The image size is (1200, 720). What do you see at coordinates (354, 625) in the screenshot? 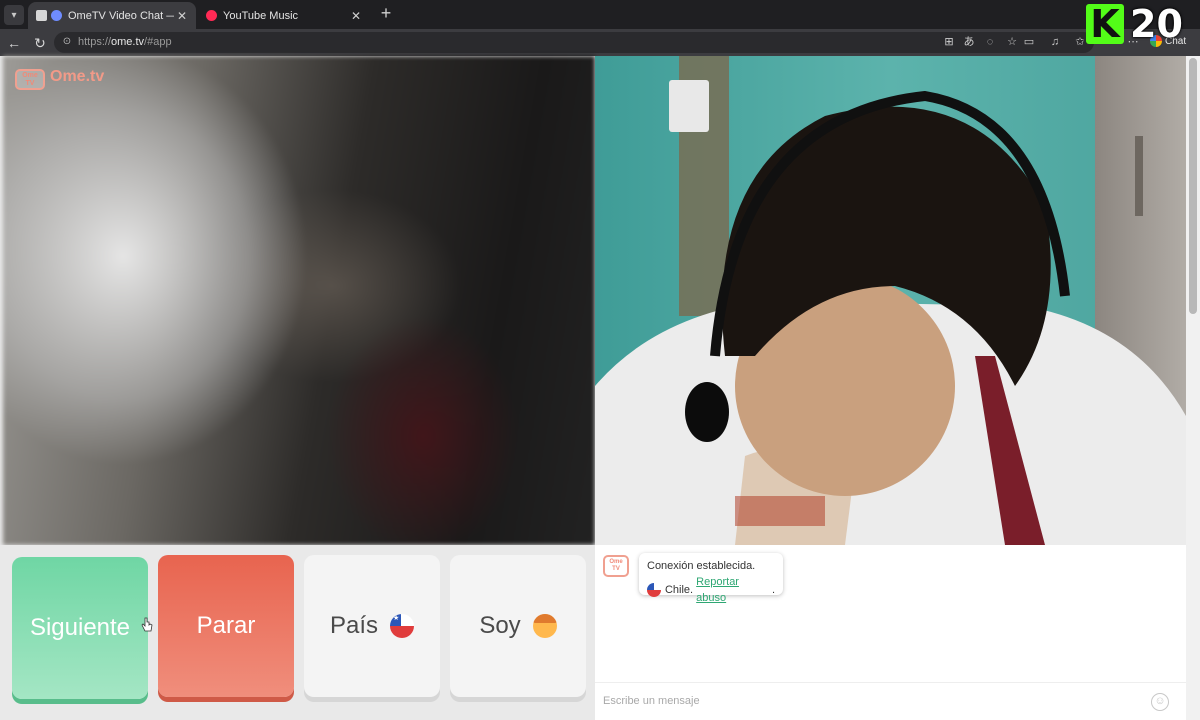
I see `country-button-label: País` at bounding box center [354, 625].